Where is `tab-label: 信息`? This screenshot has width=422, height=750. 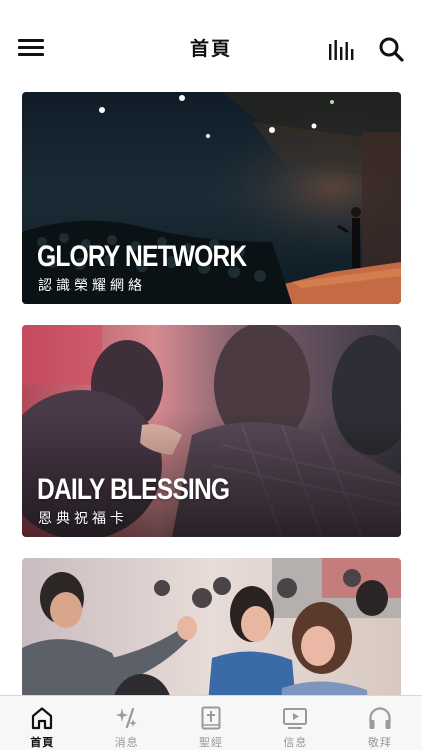
tab-label: 信息 is located at coordinates (295, 742).